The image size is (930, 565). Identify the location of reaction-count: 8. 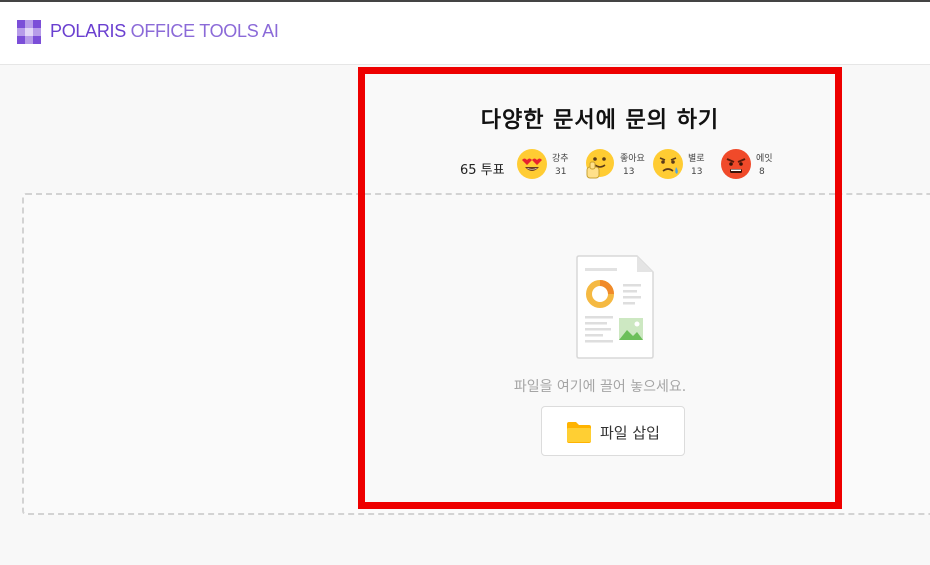
(762, 172).